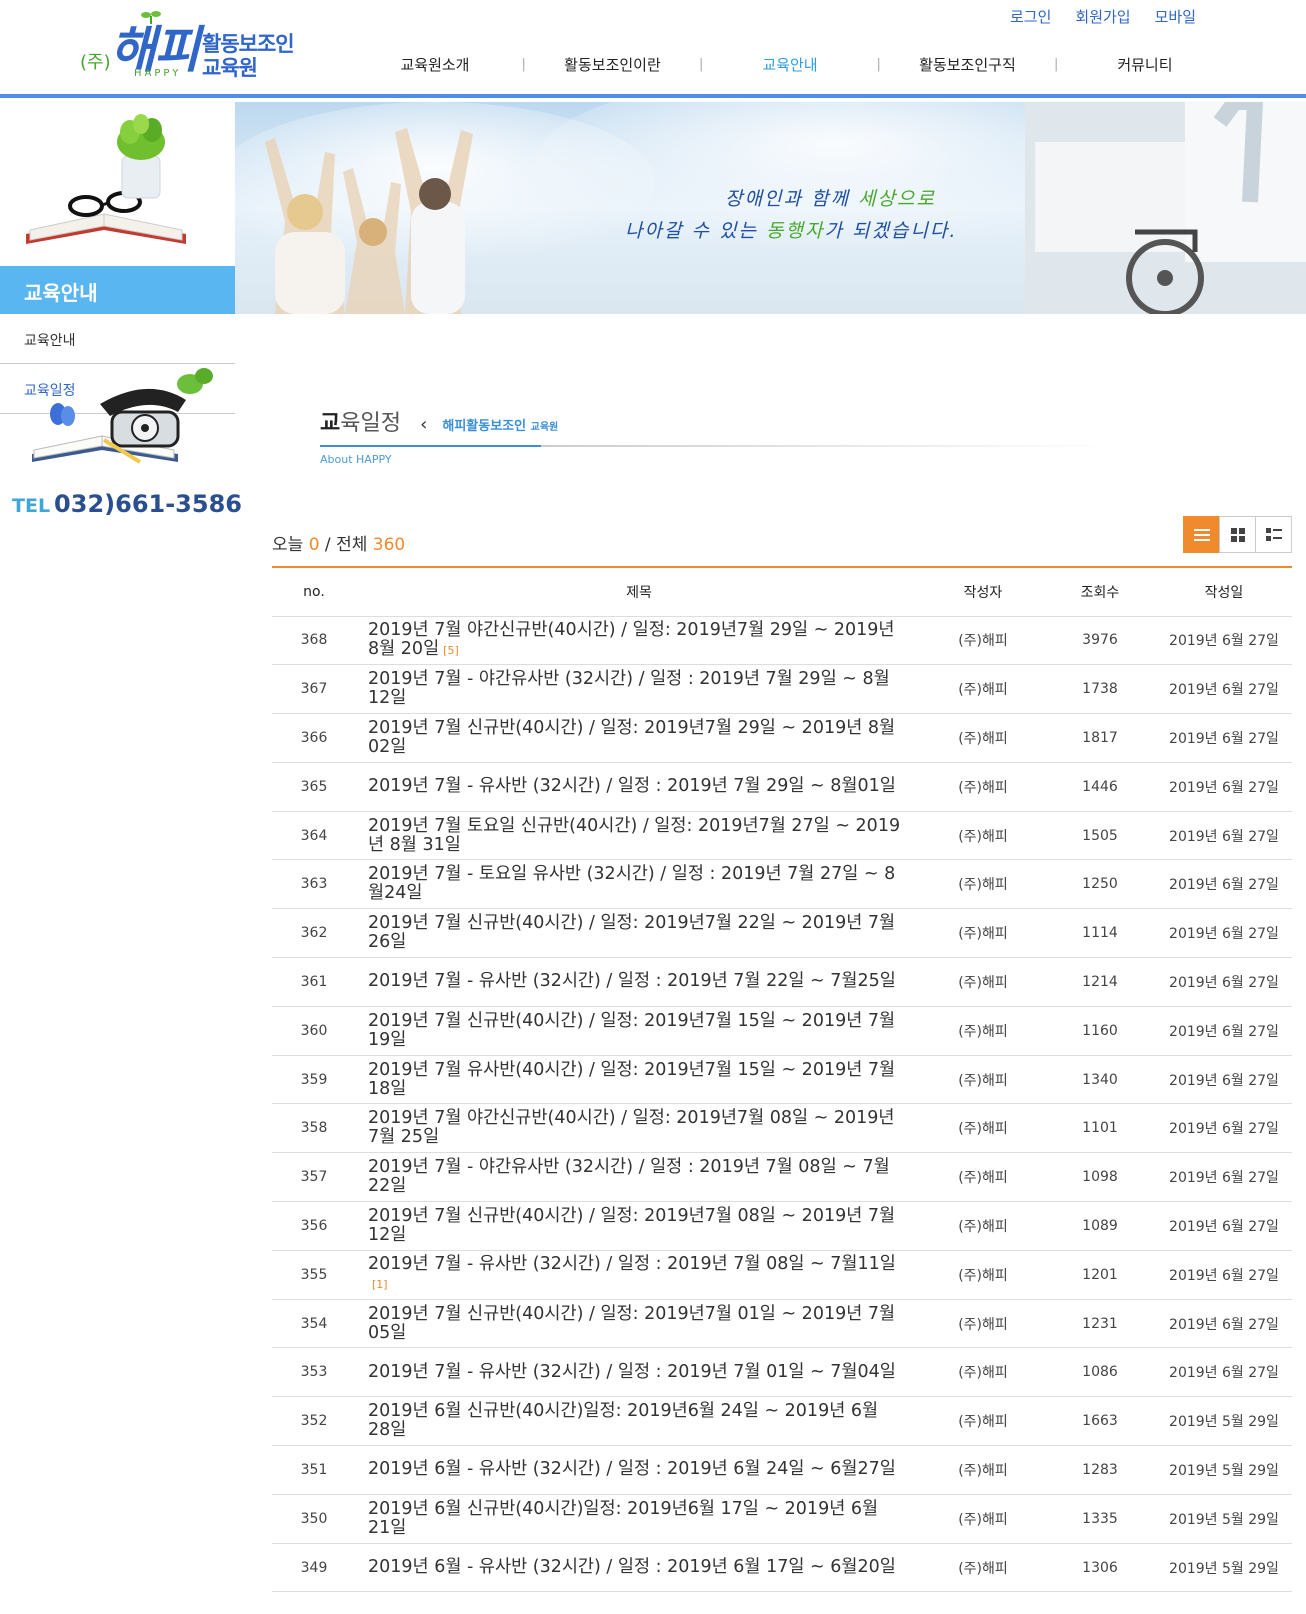 This screenshot has height=1614, width=1306. What do you see at coordinates (314, 981) in the screenshot?
I see `post-number-text: 361` at bounding box center [314, 981].